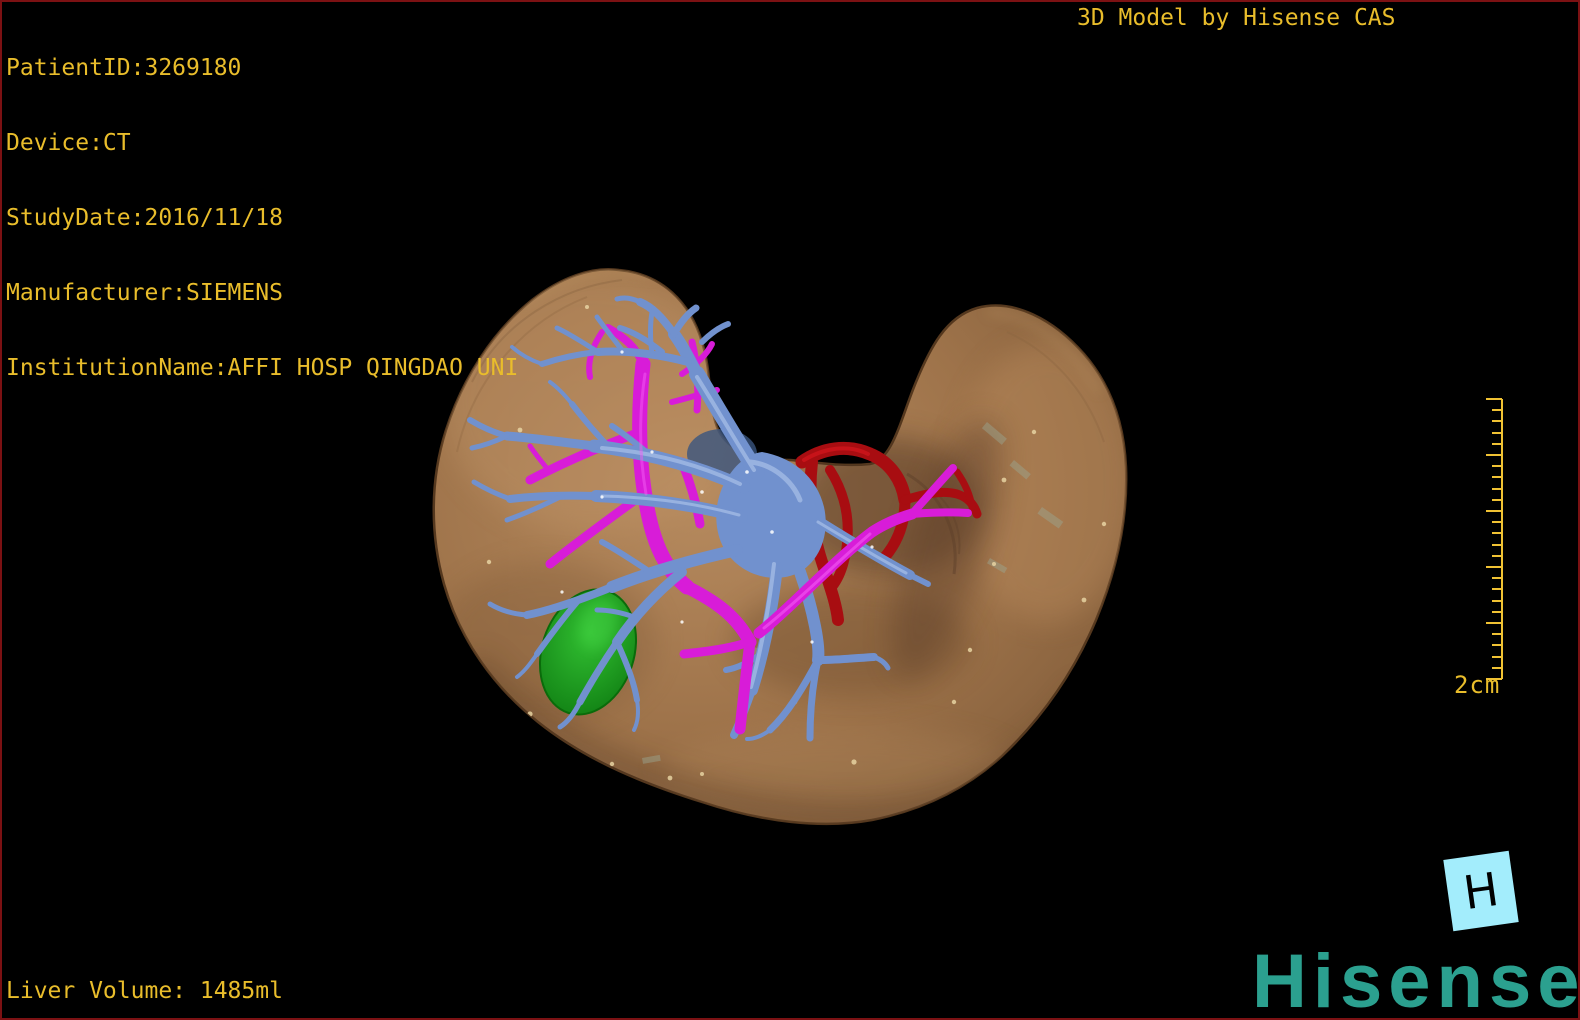 This screenshot has height=1020, width=1580. I want to click on scale-bar-label: 2cm, so click(1477, 685).